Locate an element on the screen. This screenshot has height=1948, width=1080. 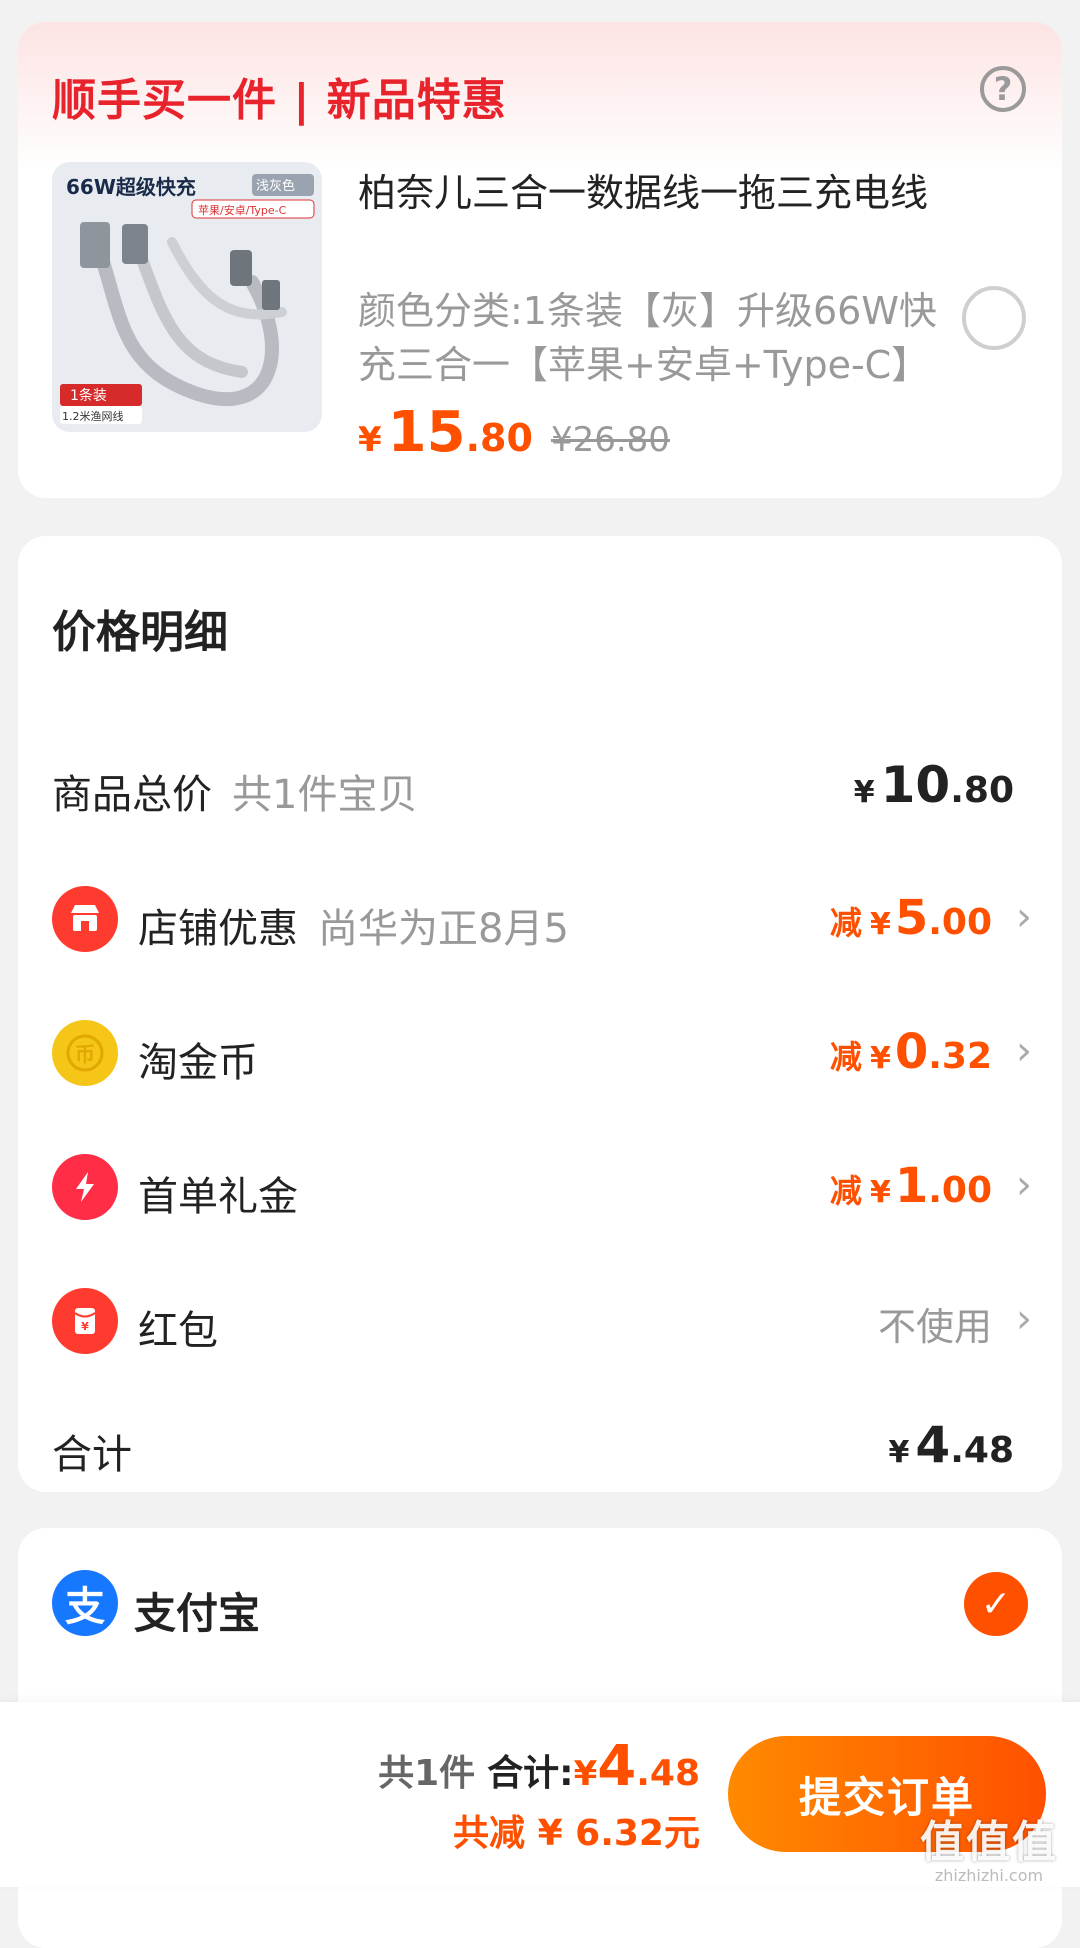
store-discount-prefix: 减 is located at coordinates (845, 923).